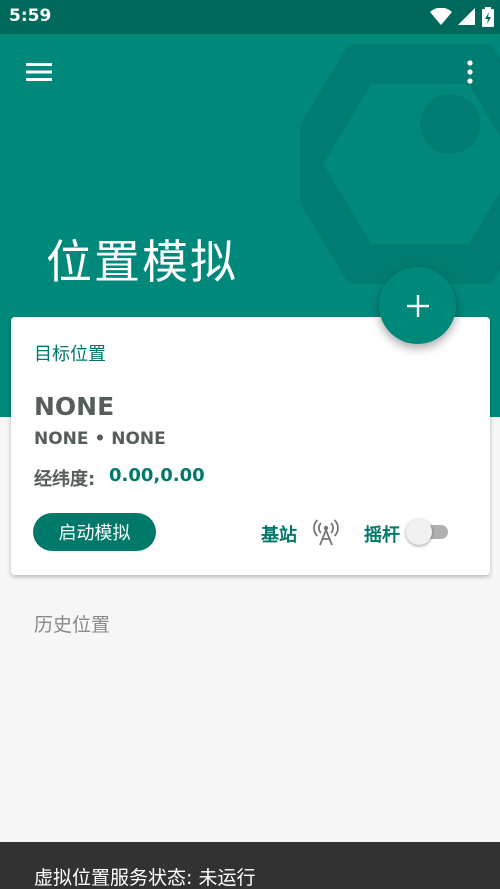  What do you see at coordinates (100, 439) in the screenshot?
I see `location-subtitle: NONE • NONE` at bounding box center [100, 439].